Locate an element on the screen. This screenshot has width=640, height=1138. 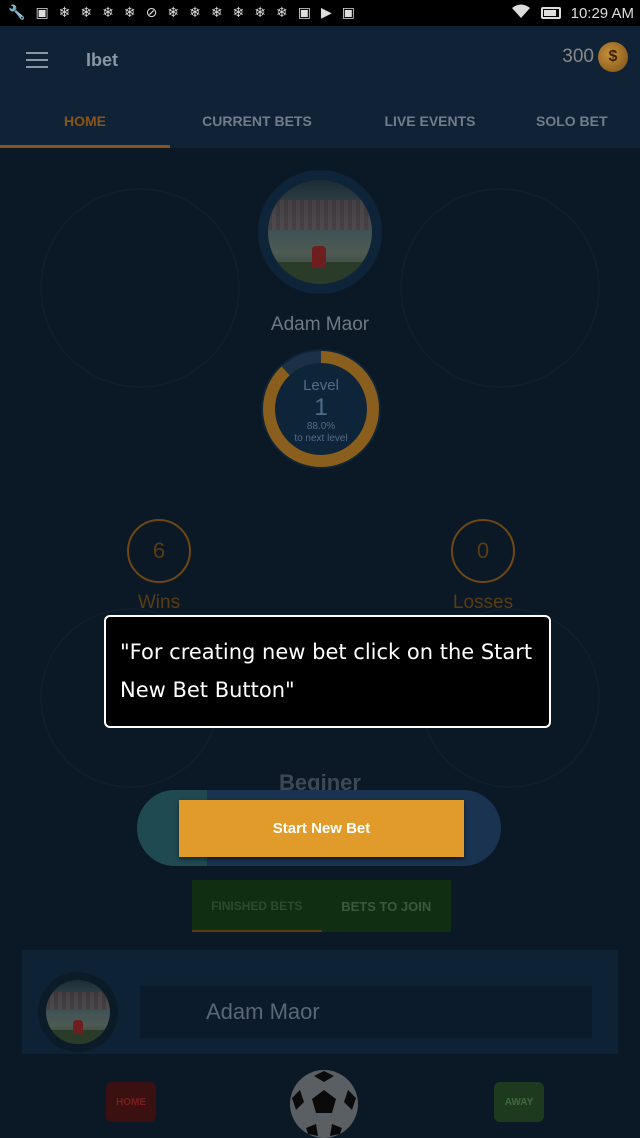
bet-card-avatar is located at coordinates (78, 1012).